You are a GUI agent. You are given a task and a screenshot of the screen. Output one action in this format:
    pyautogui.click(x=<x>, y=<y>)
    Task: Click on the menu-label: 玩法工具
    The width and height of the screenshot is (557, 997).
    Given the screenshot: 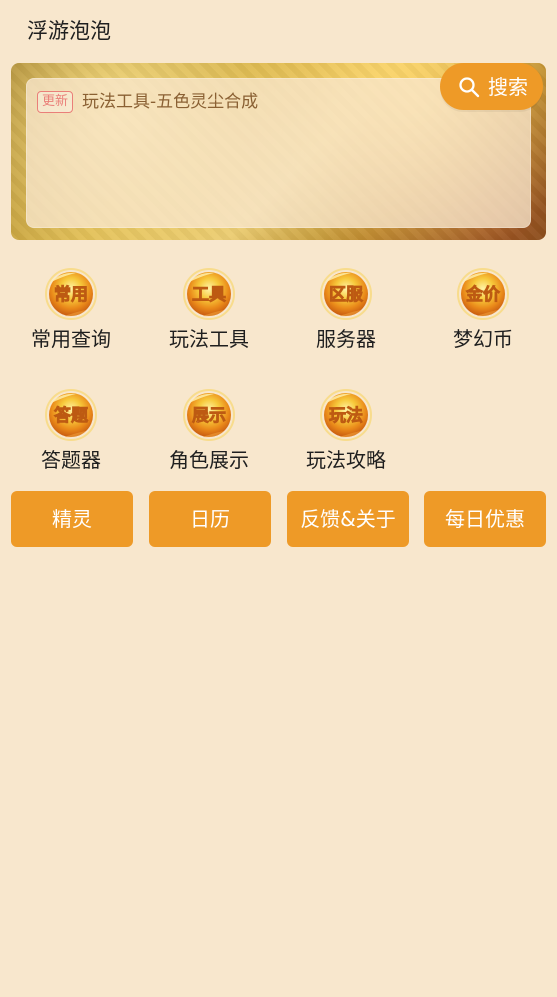 What is the action you would take?
    pyautogui.click(x=209, y=339)
    